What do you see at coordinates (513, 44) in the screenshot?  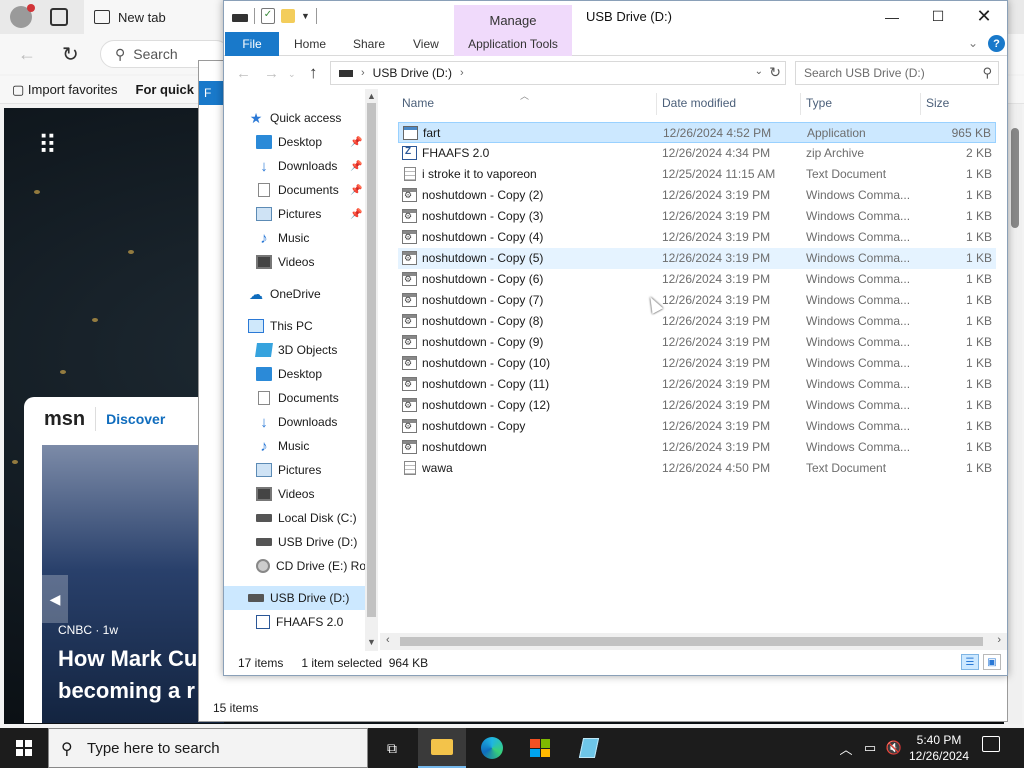 I see `tab-application-tools: Application Tools` at bounding box center [513, 44].